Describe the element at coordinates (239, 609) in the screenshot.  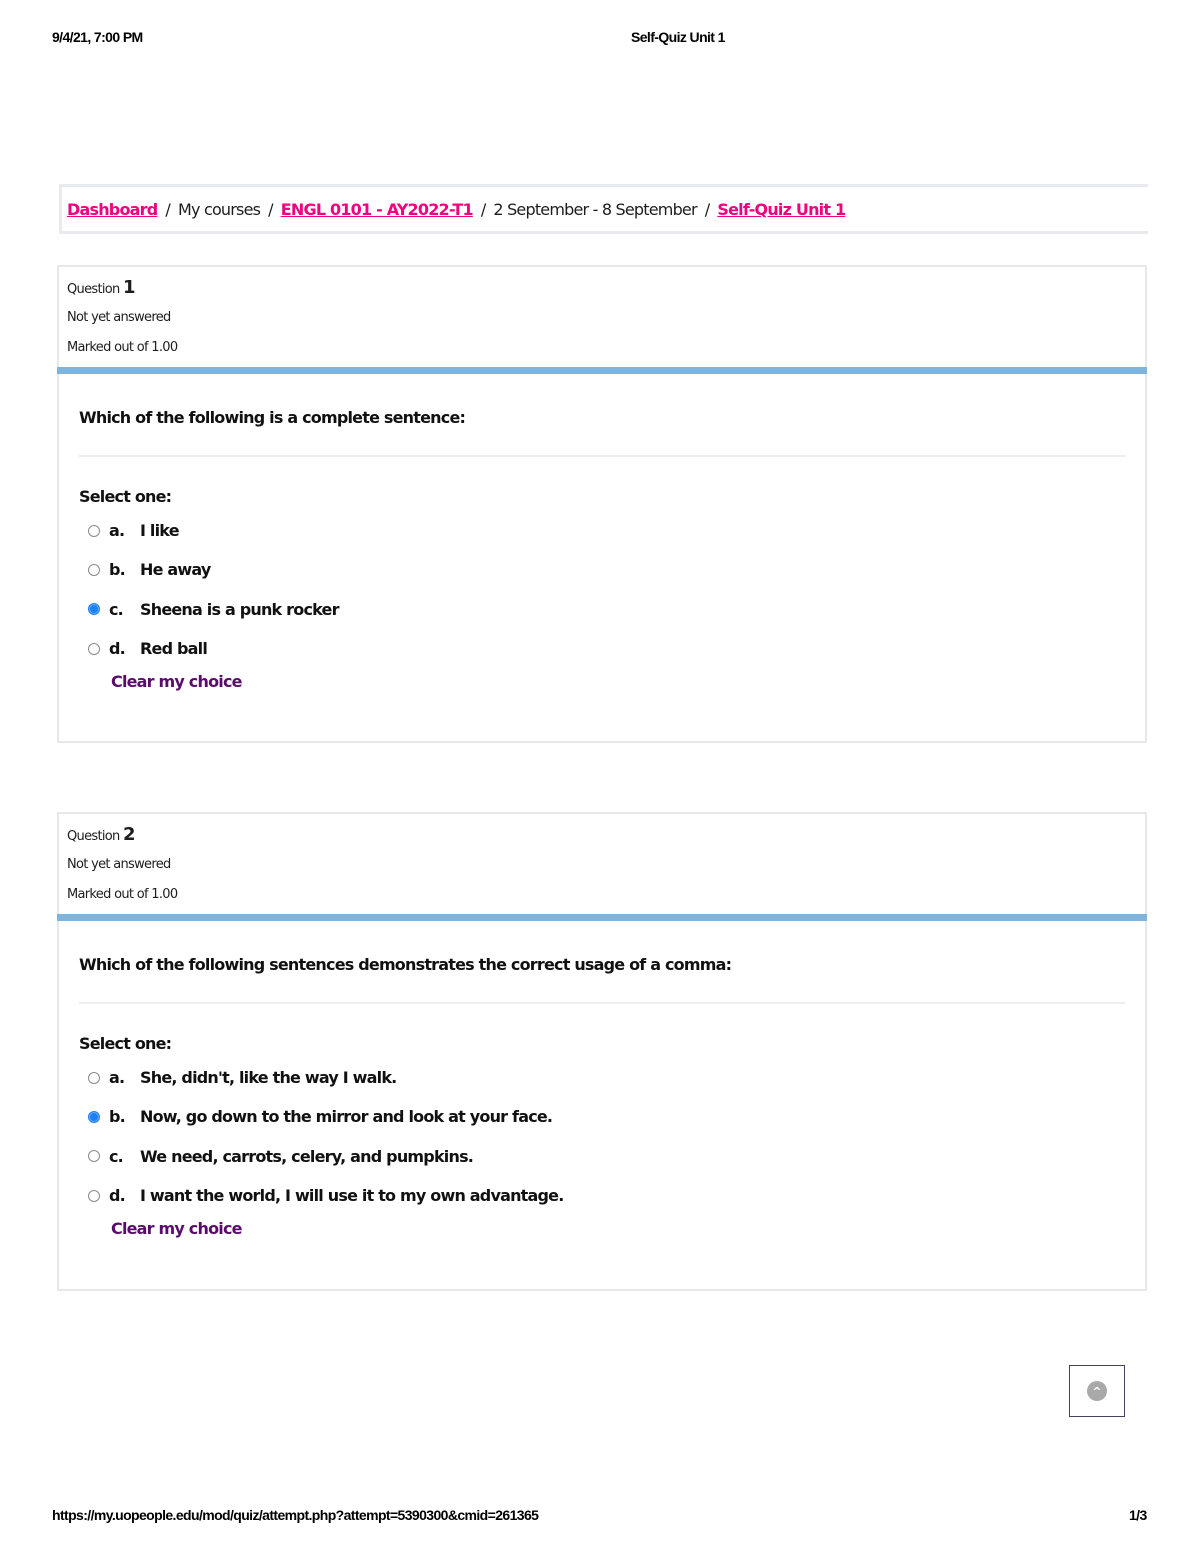
I see `answer-text: Sheena is a punk rocker` at that location.